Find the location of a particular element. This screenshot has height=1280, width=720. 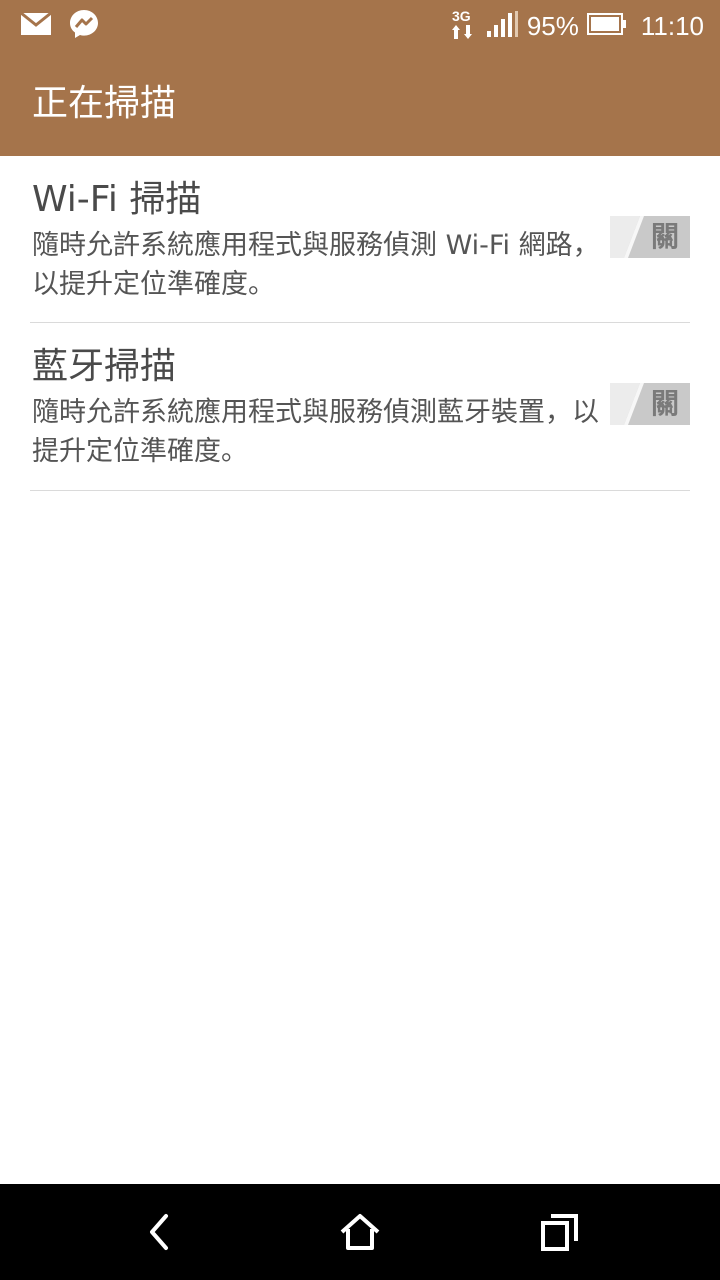

app-bar: 正在掃描 is located at coordinates (360, 104).